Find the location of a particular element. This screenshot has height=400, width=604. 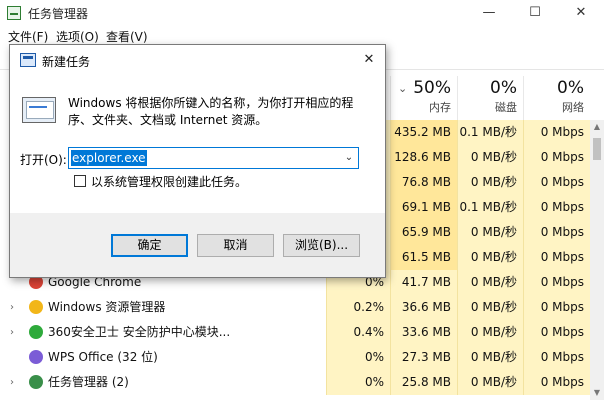

network-label: 网络 is located at coordinates (573, 107).